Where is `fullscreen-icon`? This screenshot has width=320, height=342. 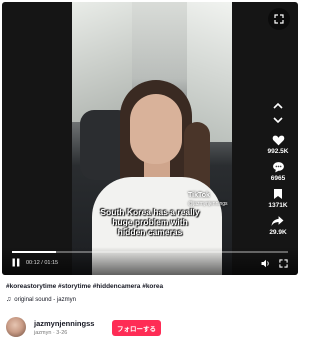 fullscreen-icon is located at coordinates (283, 263).